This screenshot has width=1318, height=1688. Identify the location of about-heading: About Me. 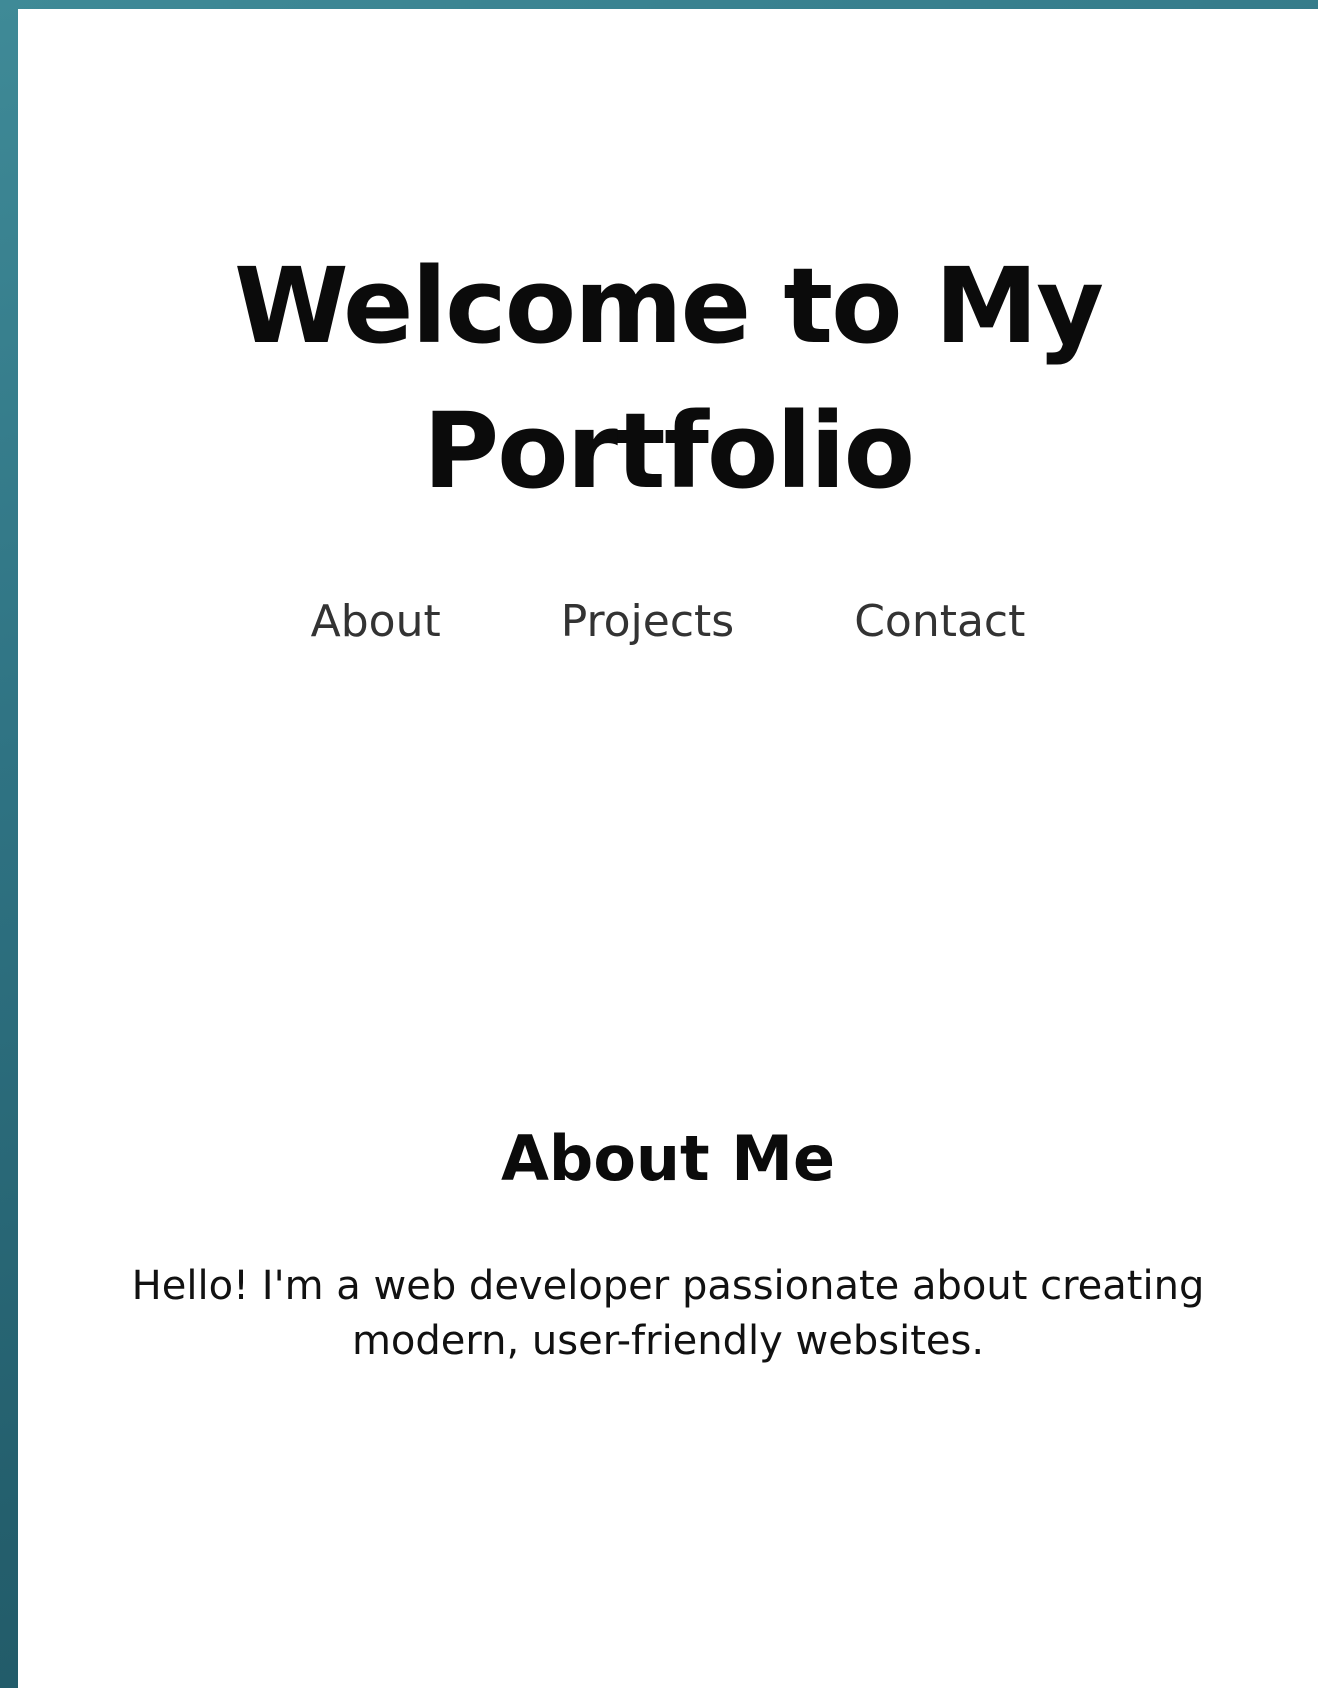
(668, 1158).